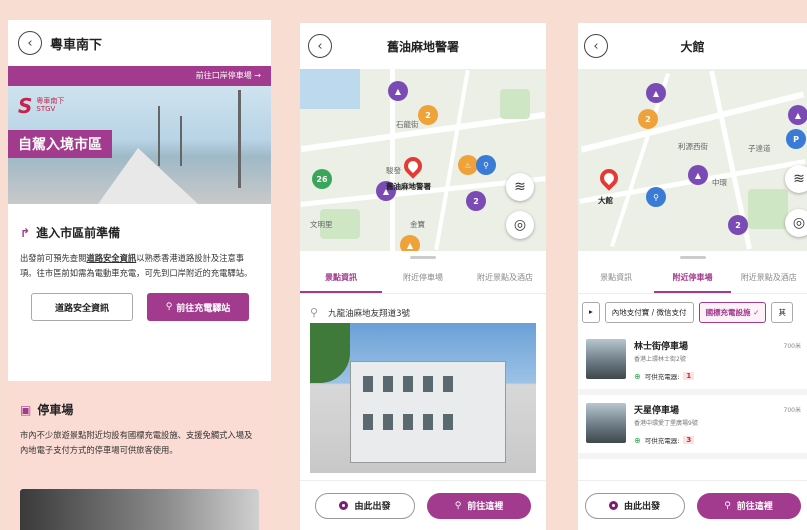 Image resolution: width=807 pixels, height=530 pixels. What do you see at coordinates (139, 135) in the screenshot?
I see `hero-banner: 前往口岸停車場 → S 粵車南下 STGV 自駕入境市區` at bounding box center [139, 135].